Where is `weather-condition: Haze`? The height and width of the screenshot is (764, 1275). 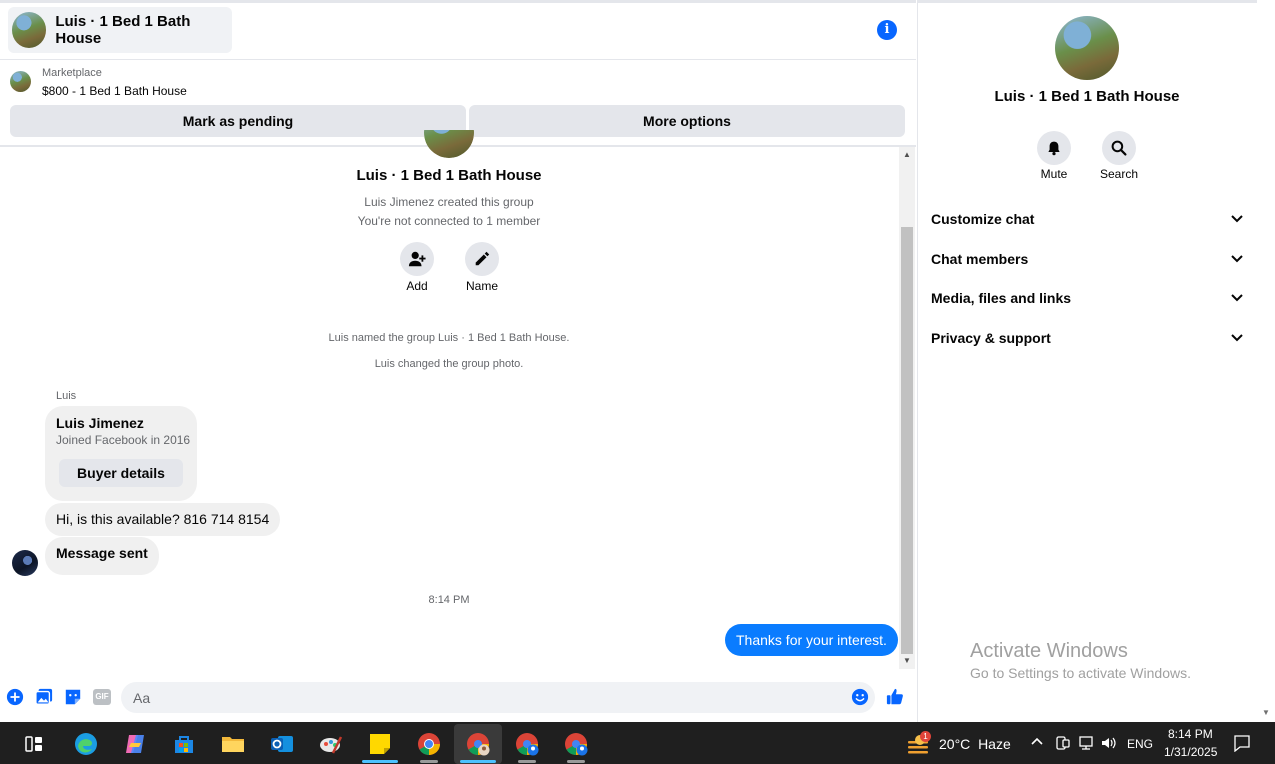
weather-condition: Haze is located at coordinates (994, 744).